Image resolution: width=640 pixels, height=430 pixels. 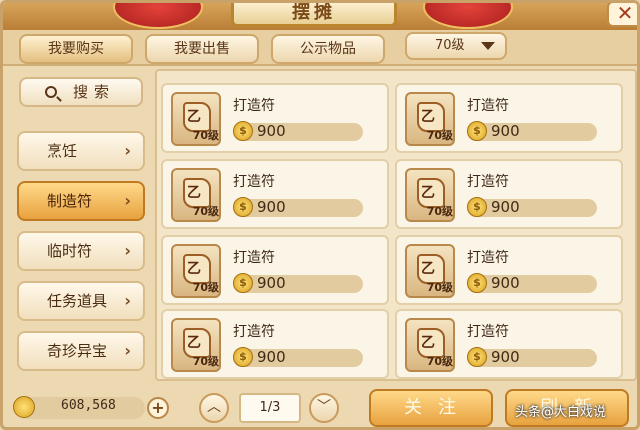 What do you see at coordinates (51, 92) in the screenshot?
I see `search-icon` at bounding box center [51, 92].